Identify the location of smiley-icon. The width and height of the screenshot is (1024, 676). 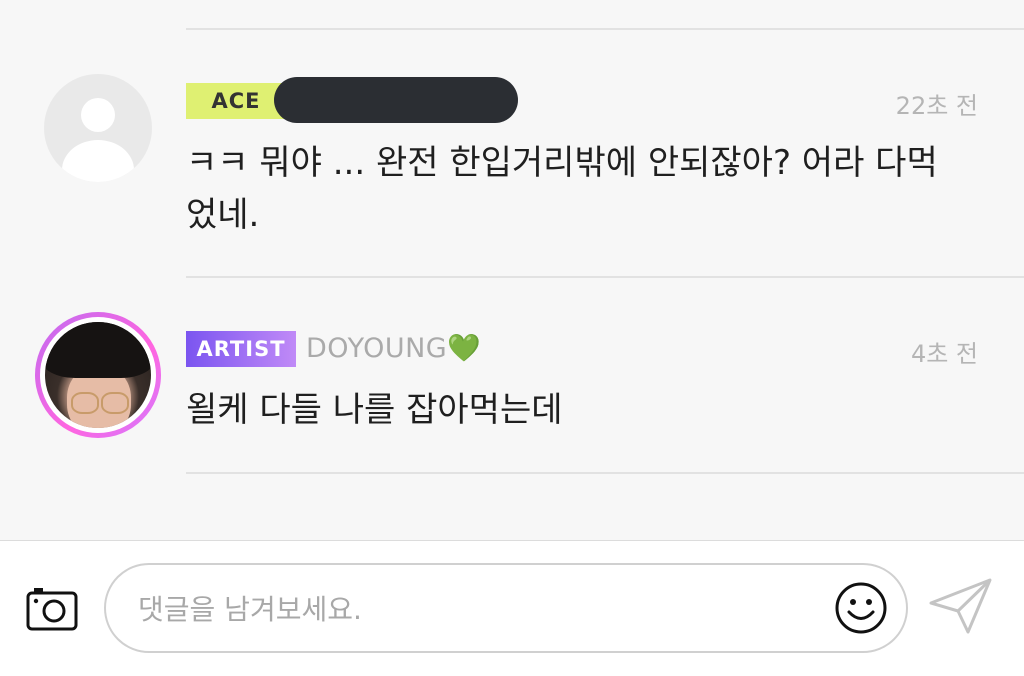
(861, 608).